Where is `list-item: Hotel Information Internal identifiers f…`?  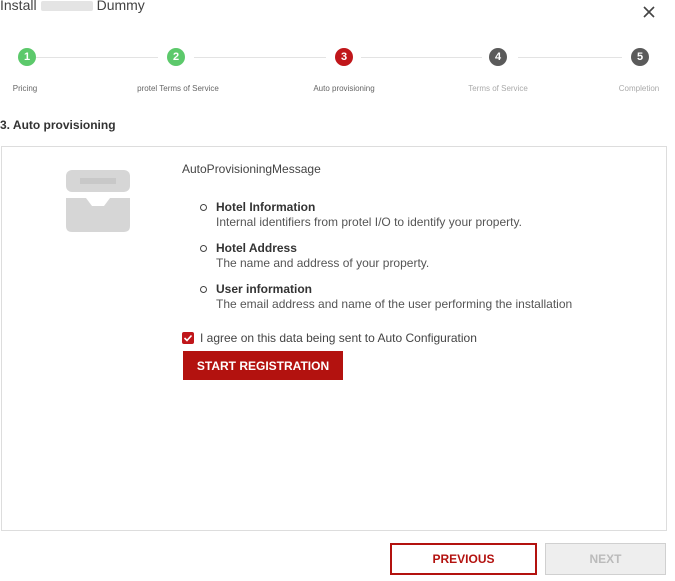 list-item: Hotel Information Internal identifiers f… is located at coordinates (430, 215).